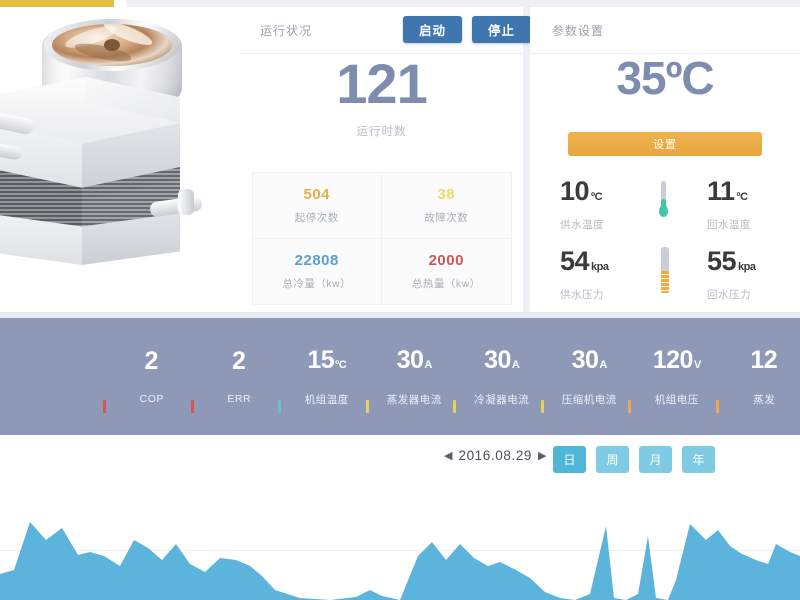 The image size is (800, 600). I want to click on fan-blades-icon, so click(112, 45).